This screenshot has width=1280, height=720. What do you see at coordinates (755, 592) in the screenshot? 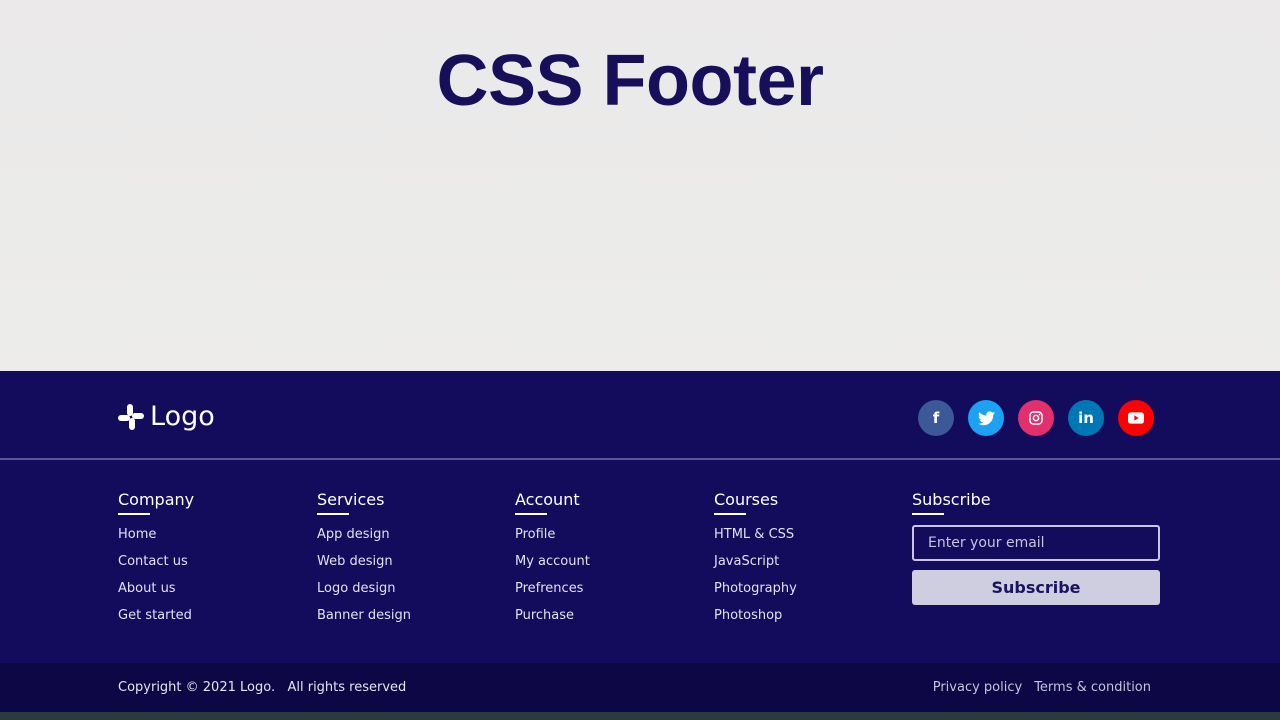
I see `footer-link-photography: Photography` at bounding box center [755, 592].